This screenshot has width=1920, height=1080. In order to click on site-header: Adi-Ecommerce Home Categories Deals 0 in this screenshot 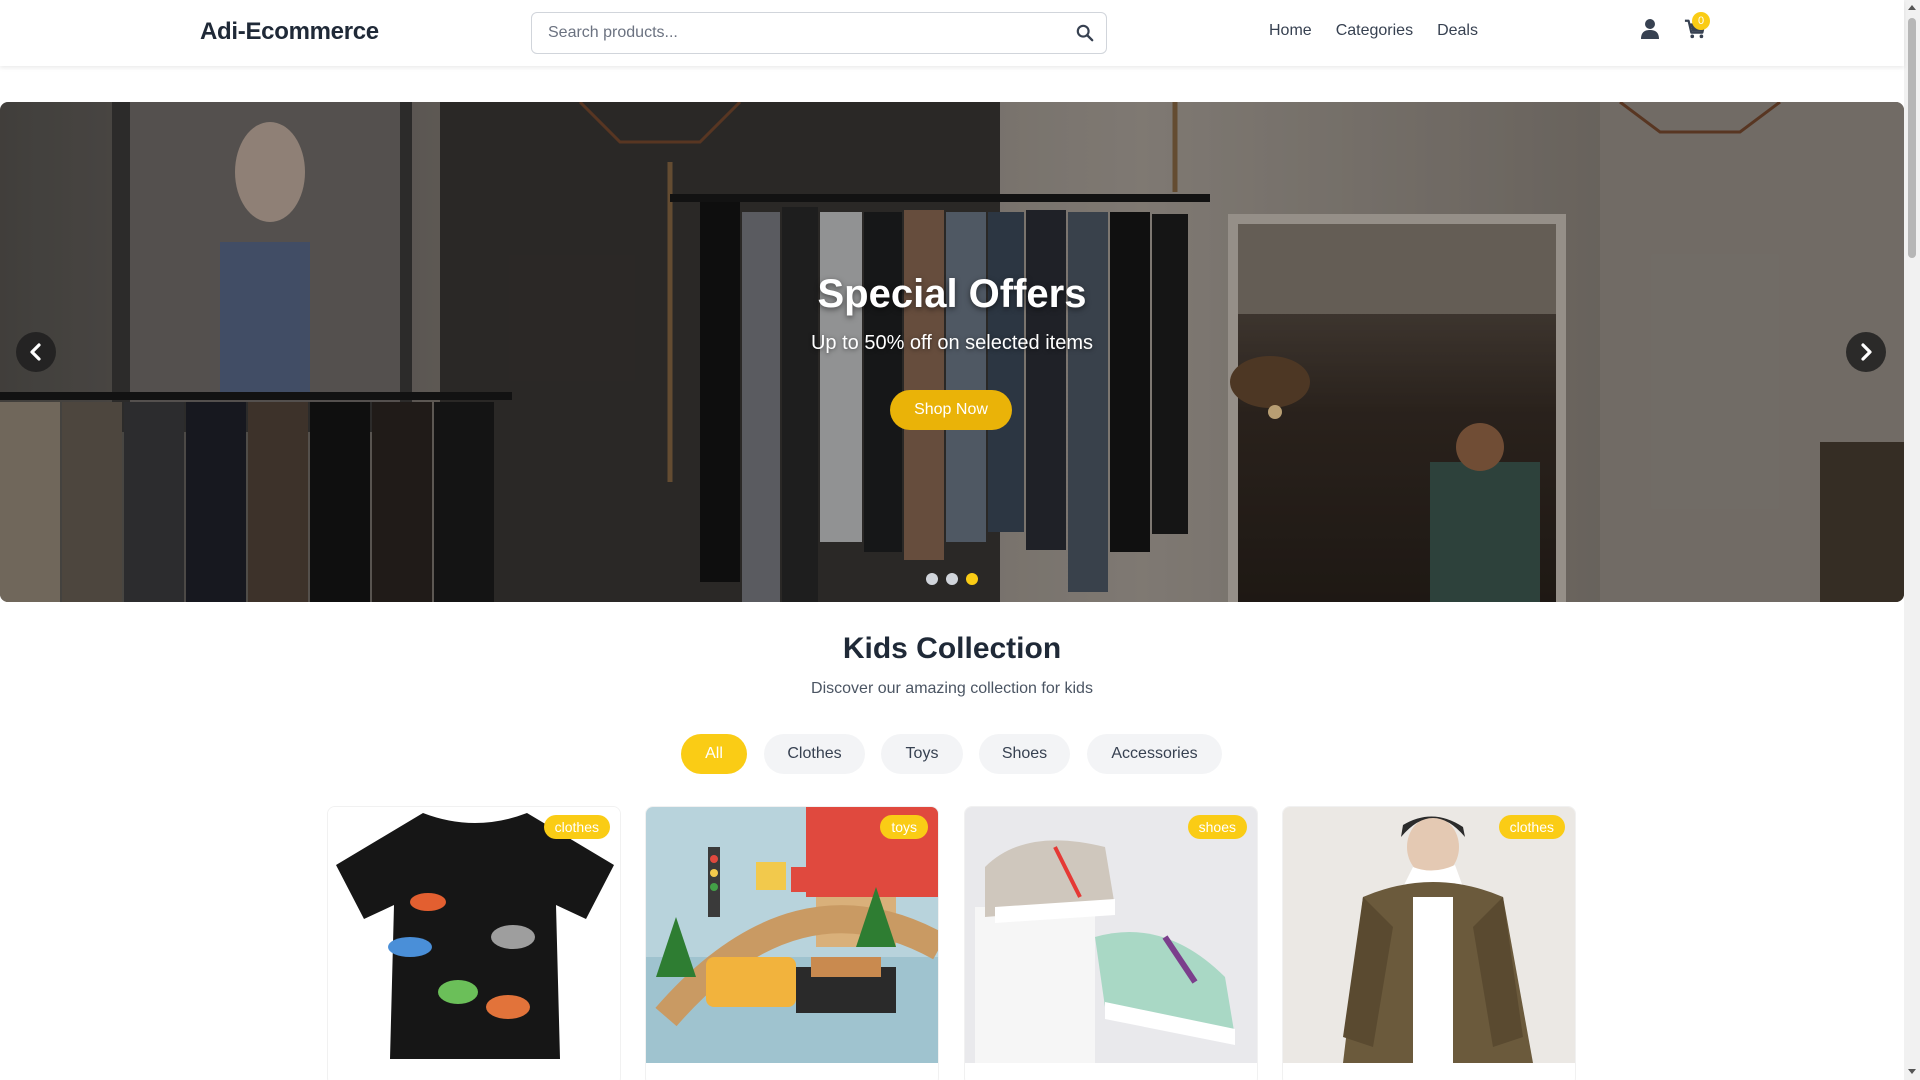, I will do `click(952, 33)`.